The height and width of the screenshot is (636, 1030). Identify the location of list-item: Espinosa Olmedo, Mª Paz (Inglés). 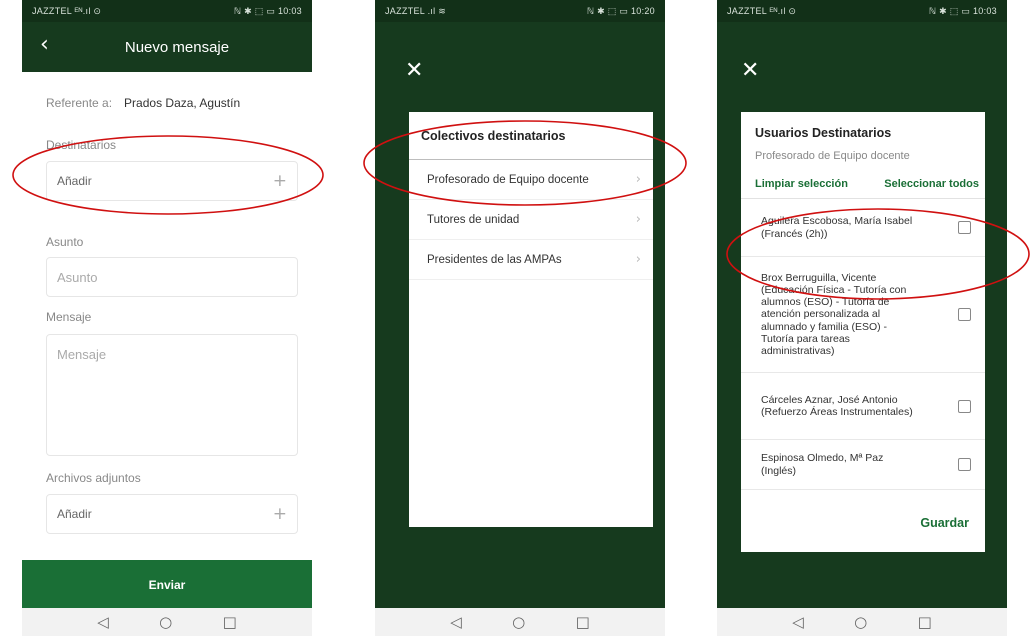
(863, 465).